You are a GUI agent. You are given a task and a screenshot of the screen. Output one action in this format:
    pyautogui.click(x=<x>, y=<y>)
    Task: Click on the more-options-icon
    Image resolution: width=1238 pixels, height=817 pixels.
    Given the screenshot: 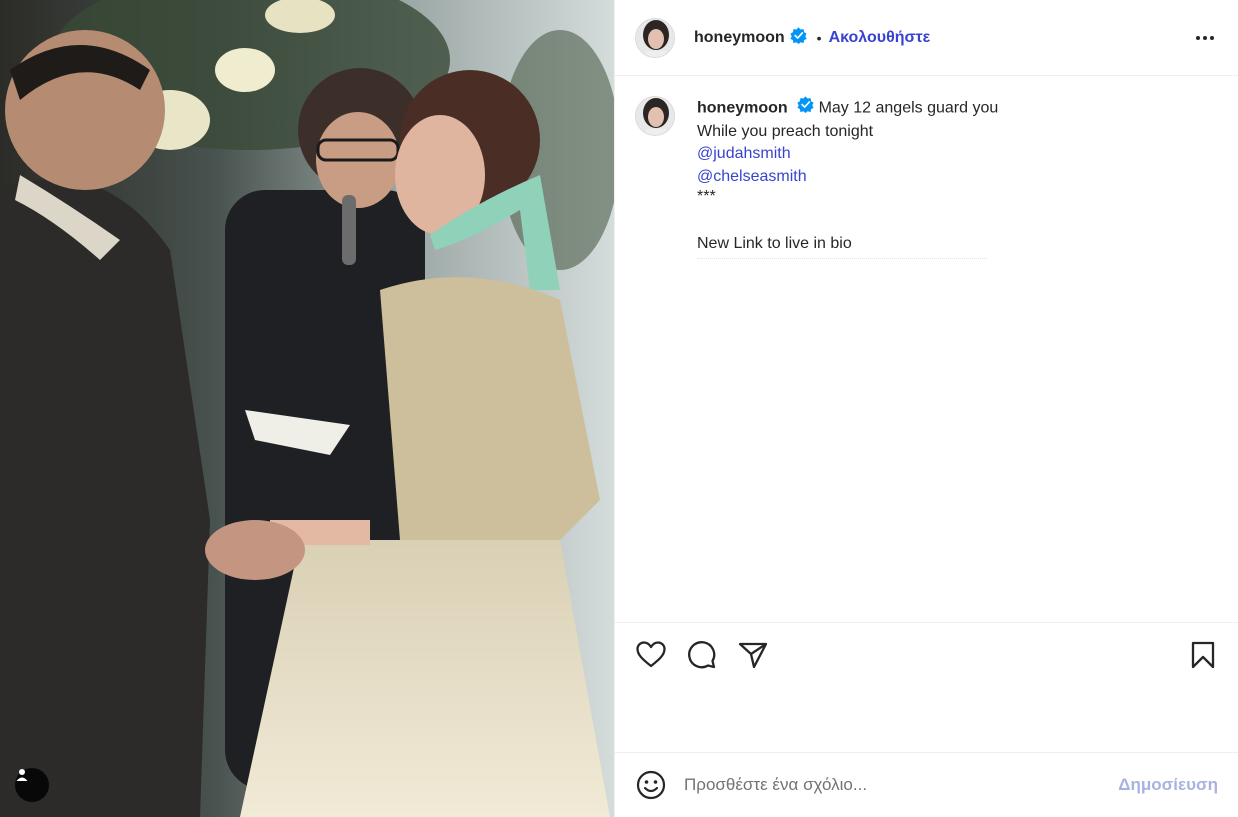 What is the action you would take?
    pyautogui.click(x=1205, y=38)
    